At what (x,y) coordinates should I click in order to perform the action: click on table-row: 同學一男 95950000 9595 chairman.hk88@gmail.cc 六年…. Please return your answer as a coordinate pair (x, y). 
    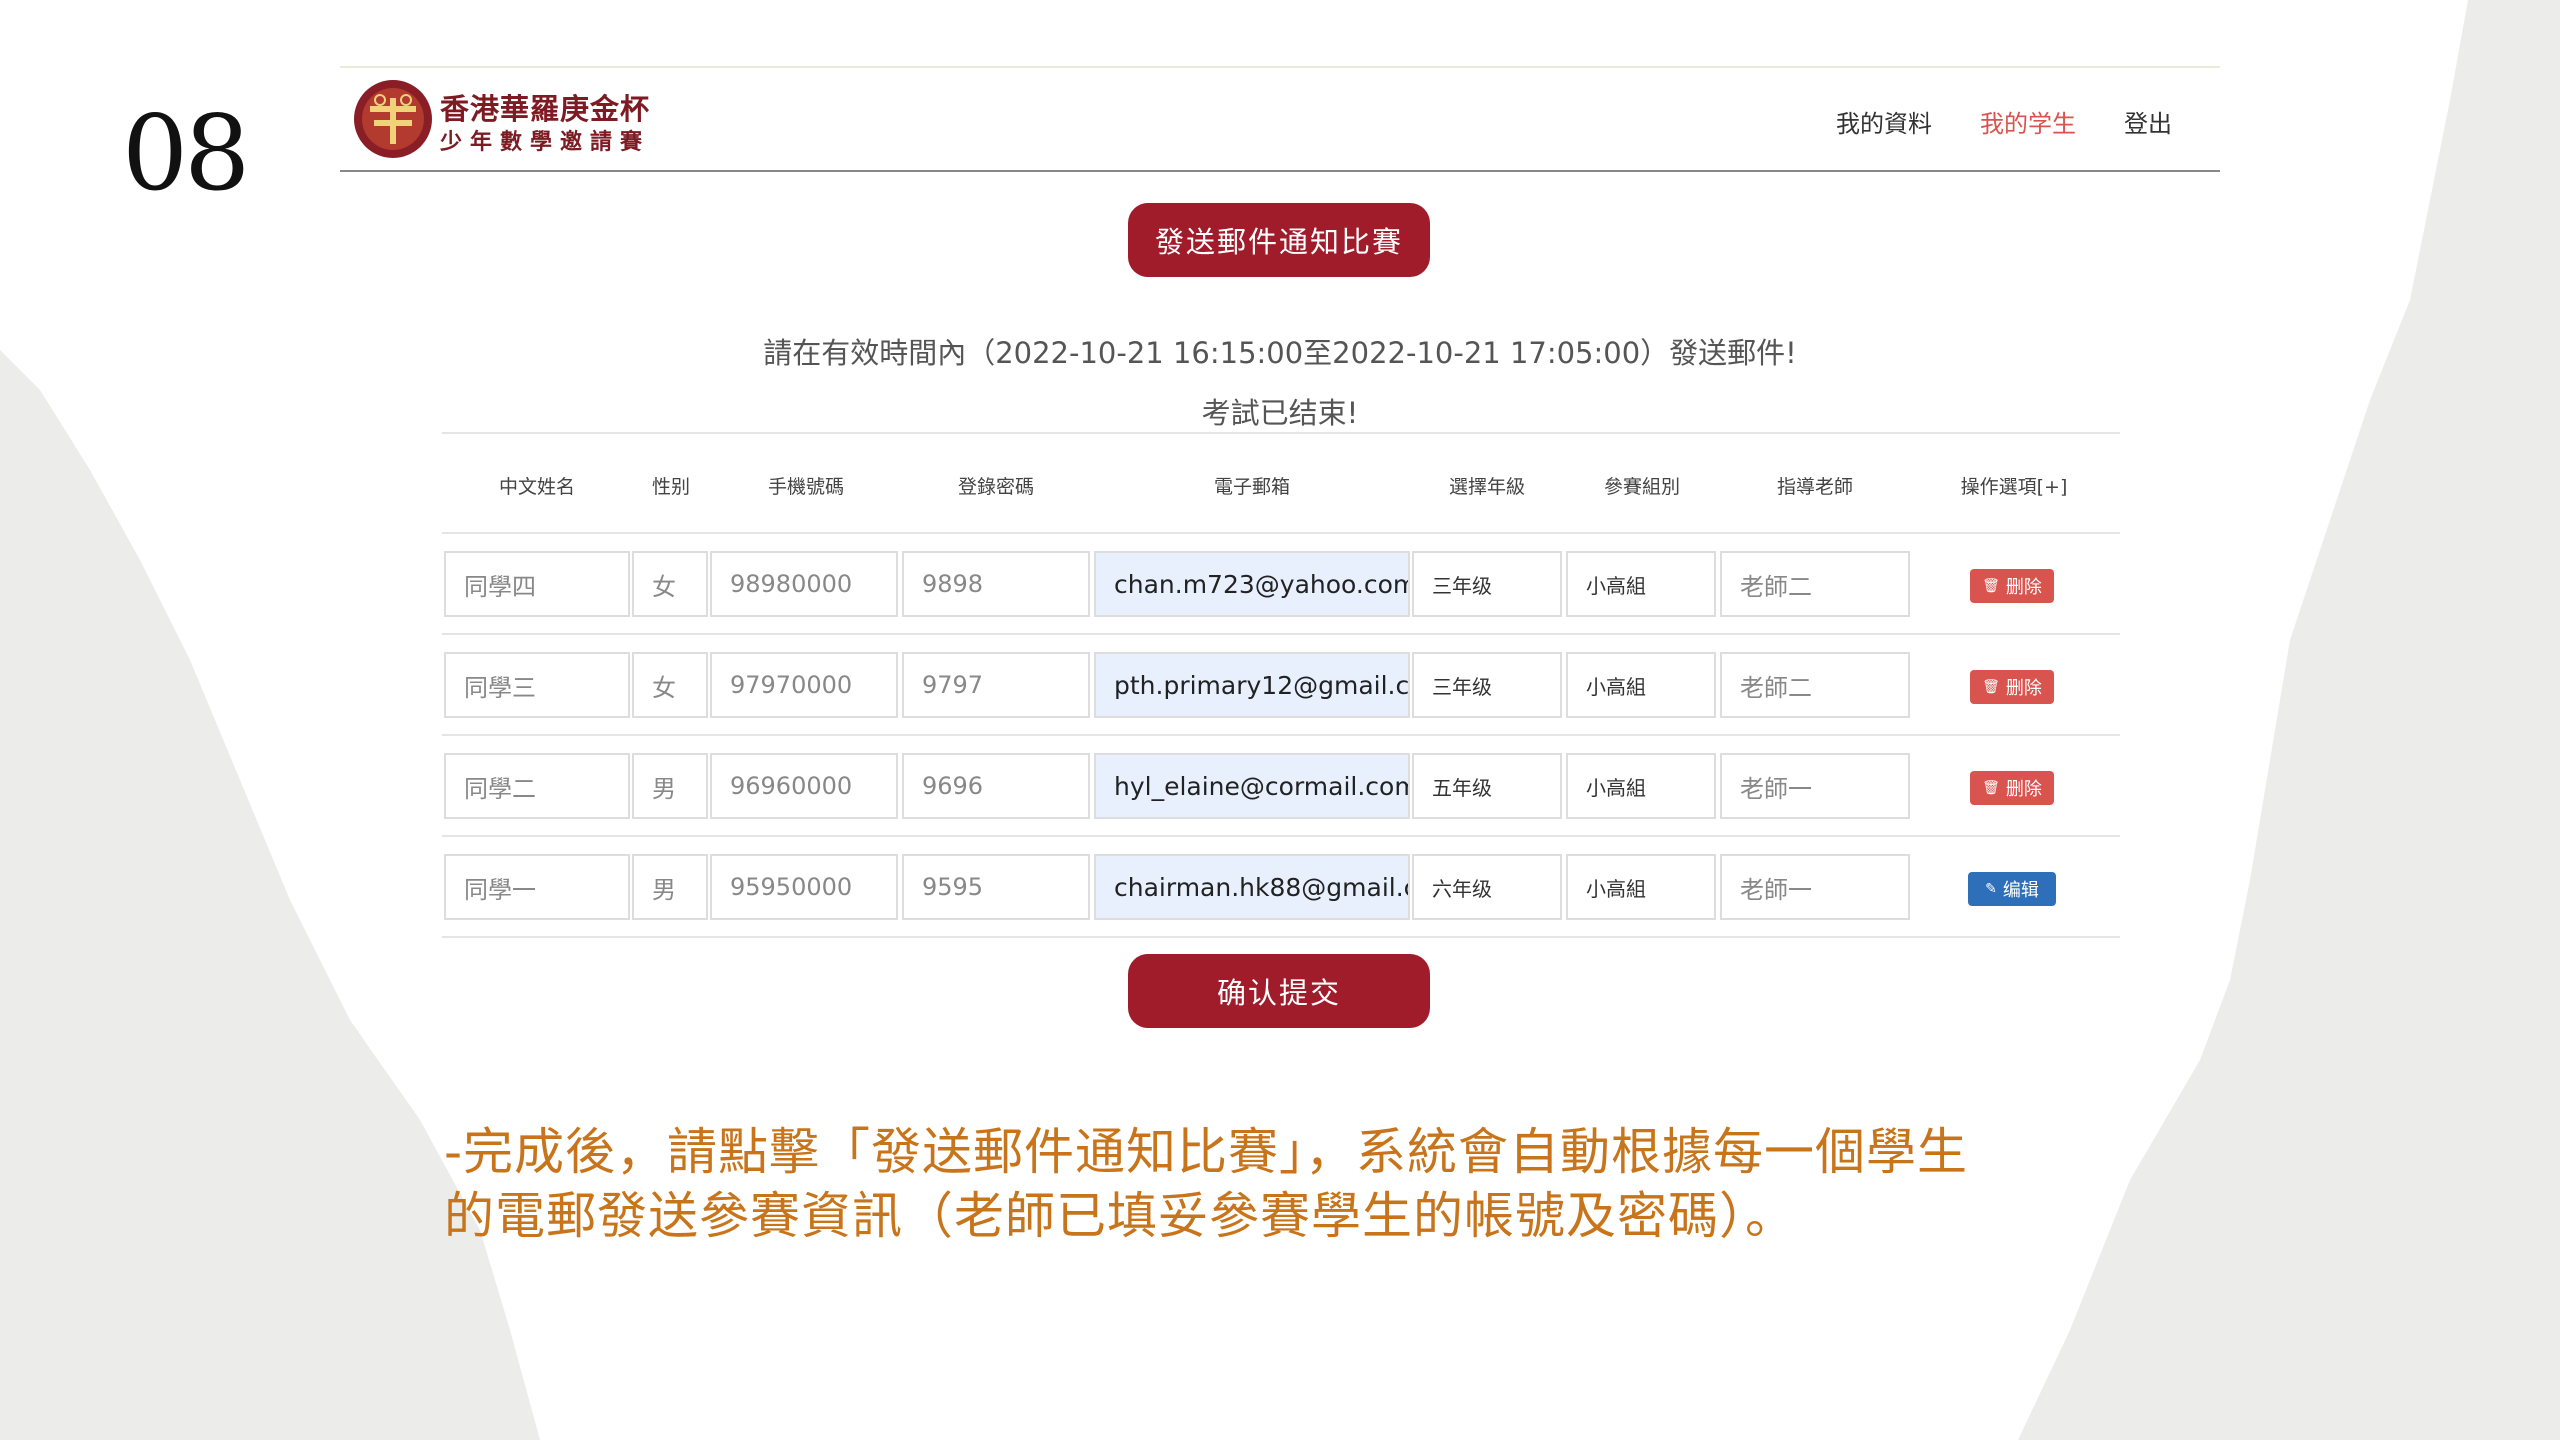
    Looking at the image, I should click on (1281, 887).